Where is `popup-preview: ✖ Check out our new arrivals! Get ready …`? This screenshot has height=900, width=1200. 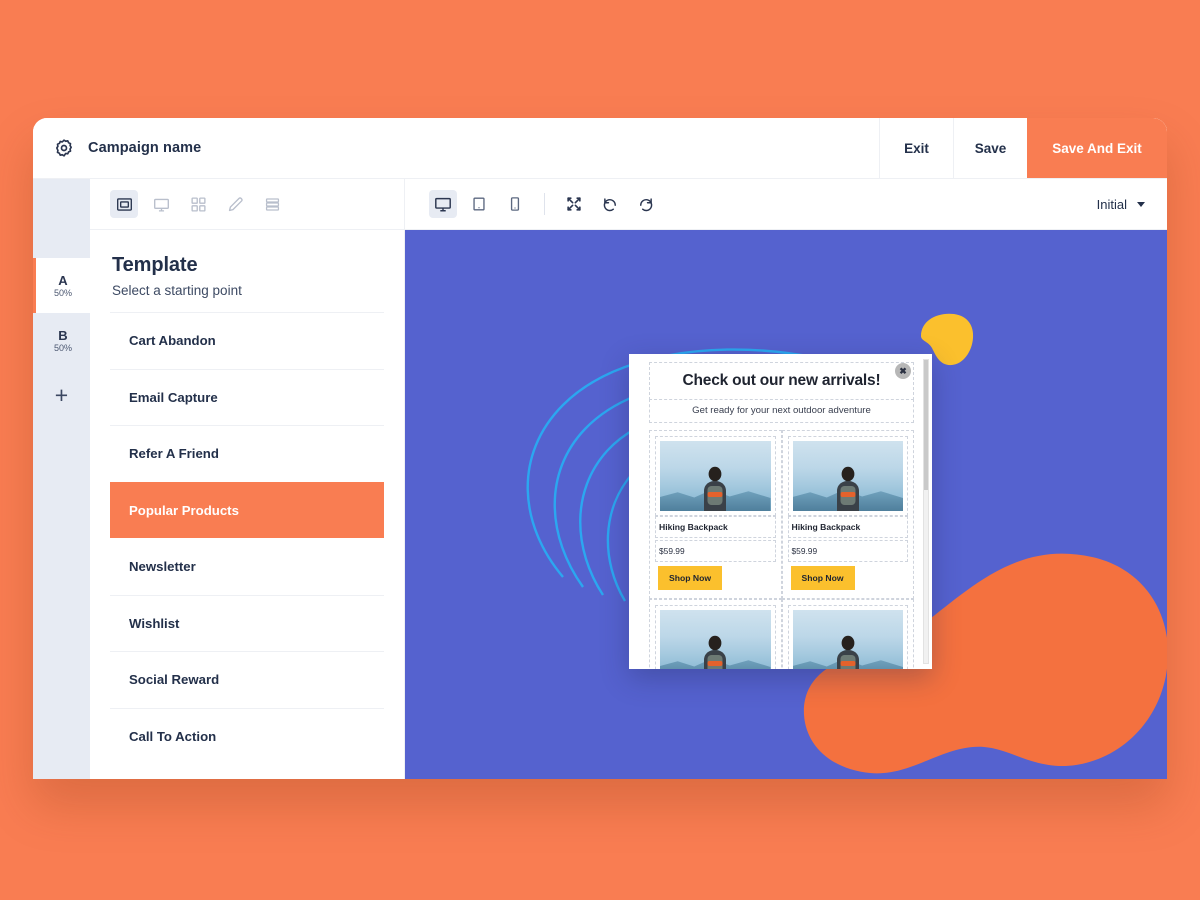 popup-preview: ✖ Check out our new arrivals! Get ready … is located at coordinates (780, 511).